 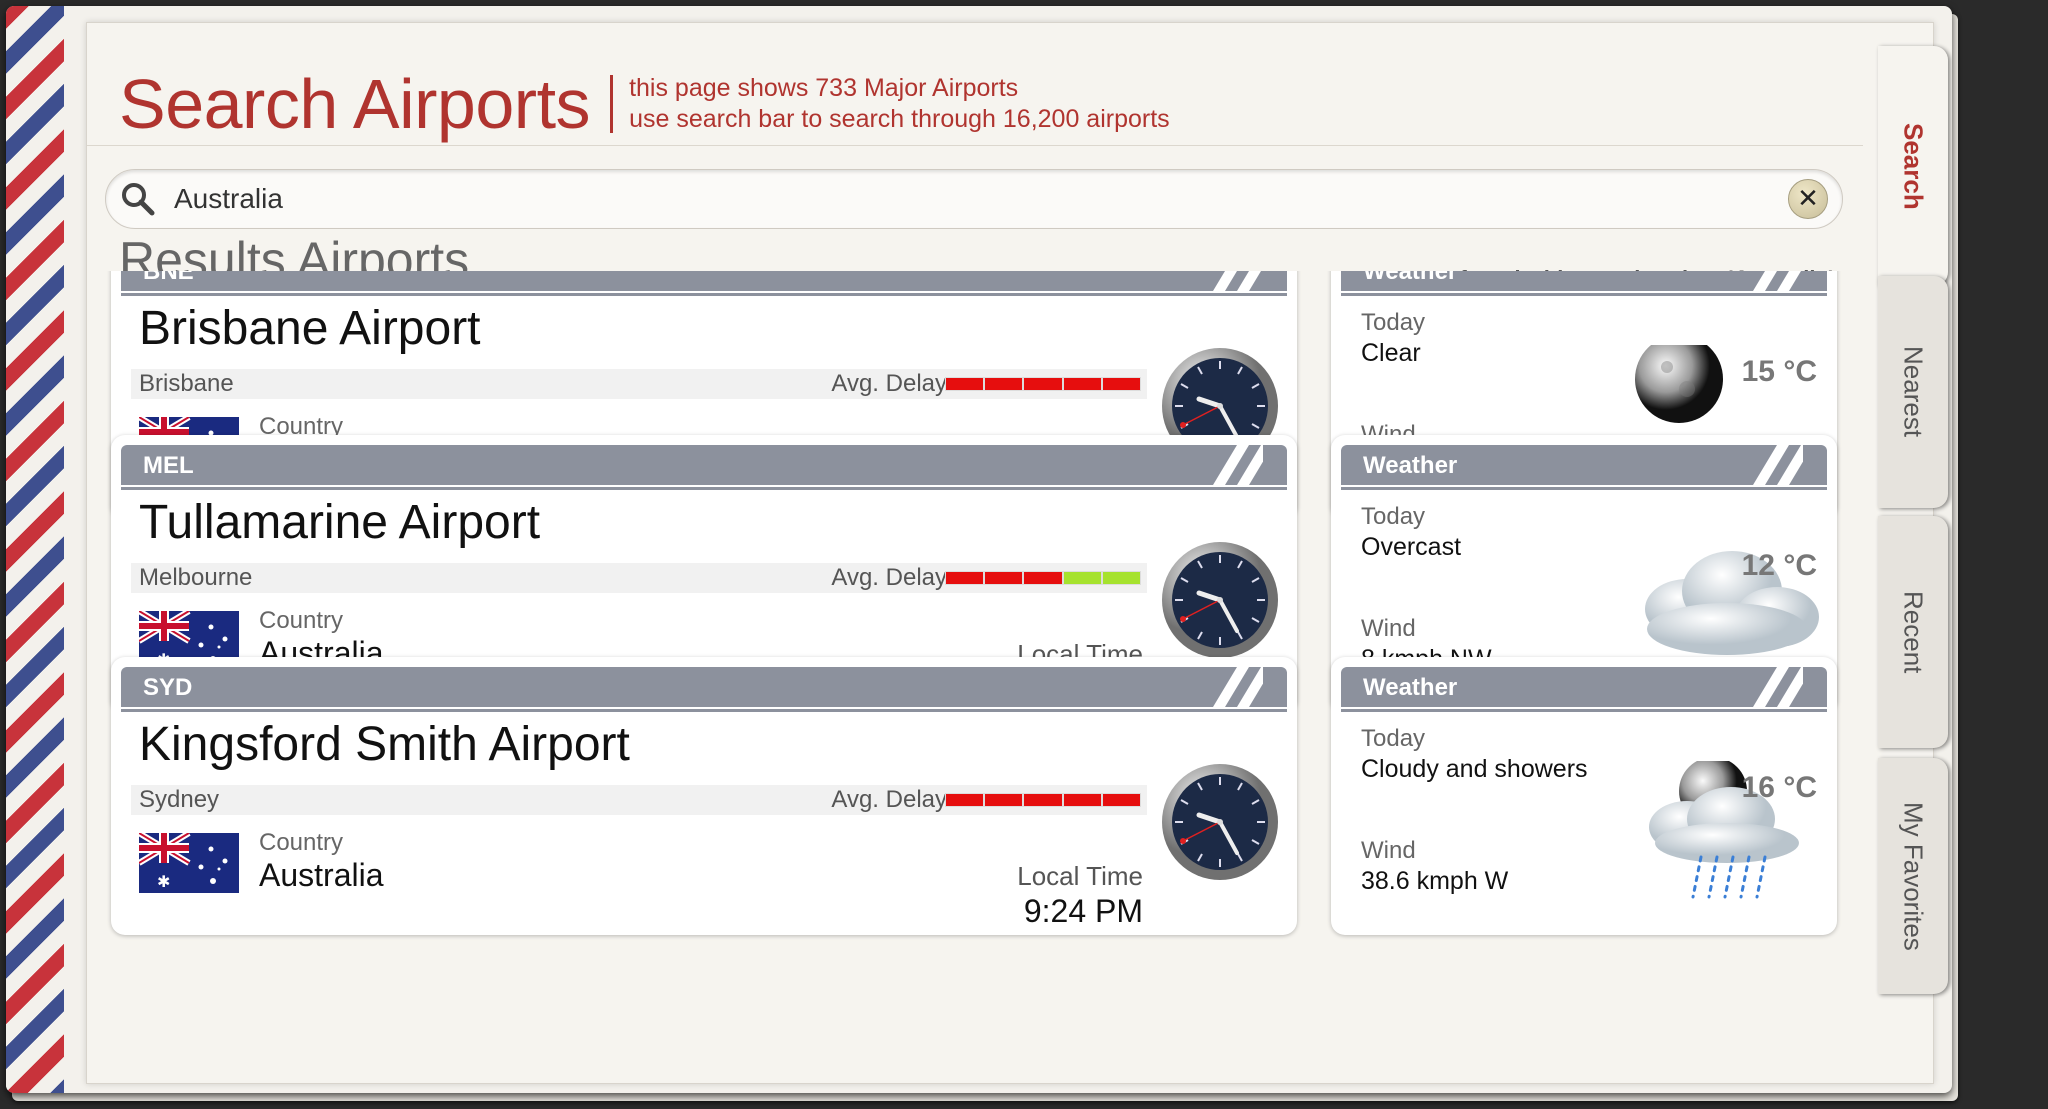 I want to click on airport-name: Tullamarine Airport, so click(x=340, y=522).